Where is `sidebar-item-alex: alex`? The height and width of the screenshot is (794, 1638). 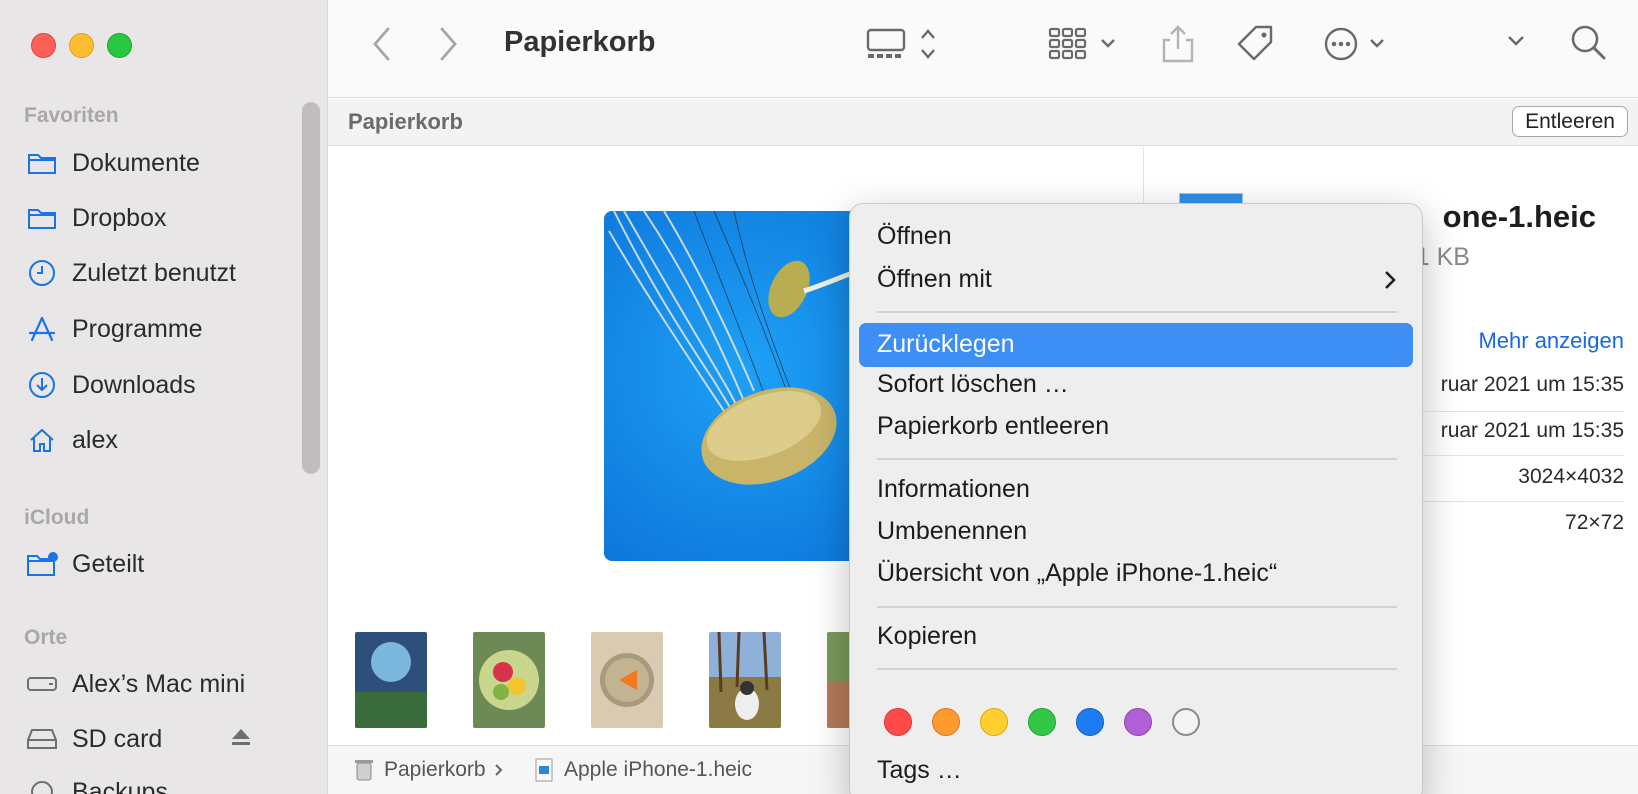 sidebar-item-alex: alex is located at coordinates (72, 440).